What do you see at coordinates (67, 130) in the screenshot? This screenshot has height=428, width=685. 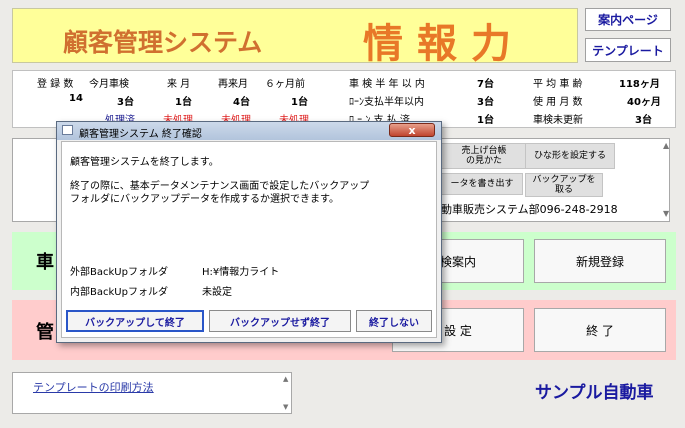 I see `app-window-icon` at bounding box center [67, 130].